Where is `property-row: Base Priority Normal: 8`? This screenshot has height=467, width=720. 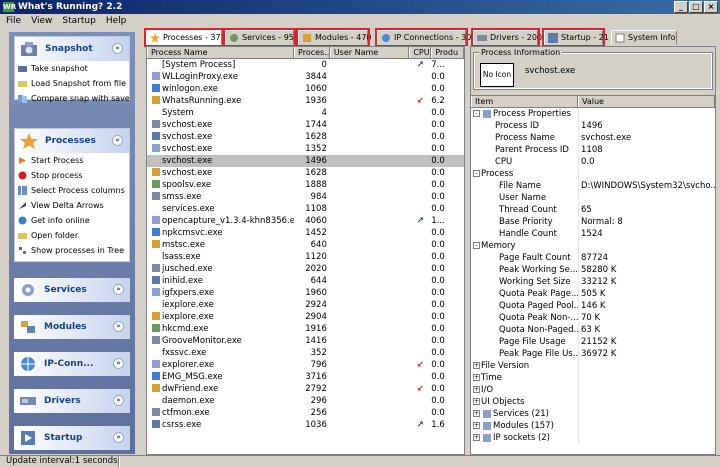 property-row: Base Priority Normal: 8 is located at coordinates (593, 222).